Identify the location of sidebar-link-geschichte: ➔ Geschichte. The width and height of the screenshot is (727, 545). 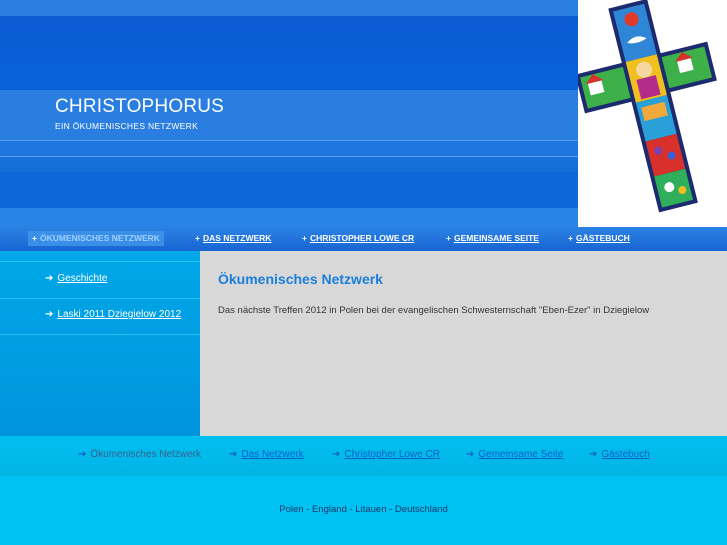
(76, 278).